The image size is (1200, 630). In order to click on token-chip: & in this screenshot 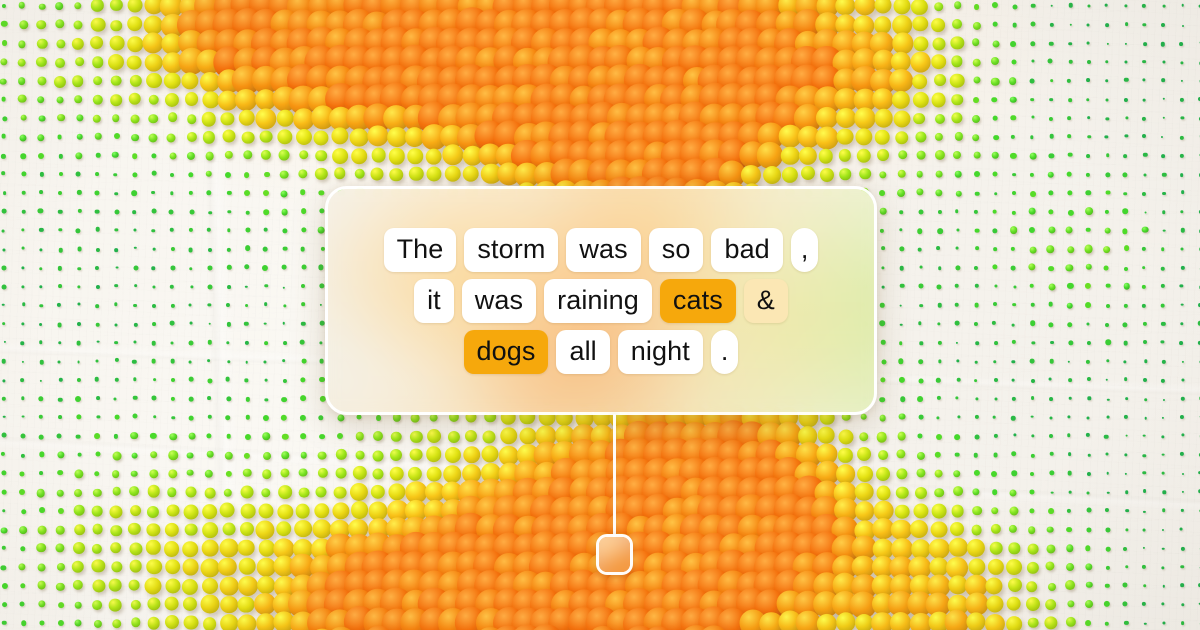, I will do `click(765, 300)`.